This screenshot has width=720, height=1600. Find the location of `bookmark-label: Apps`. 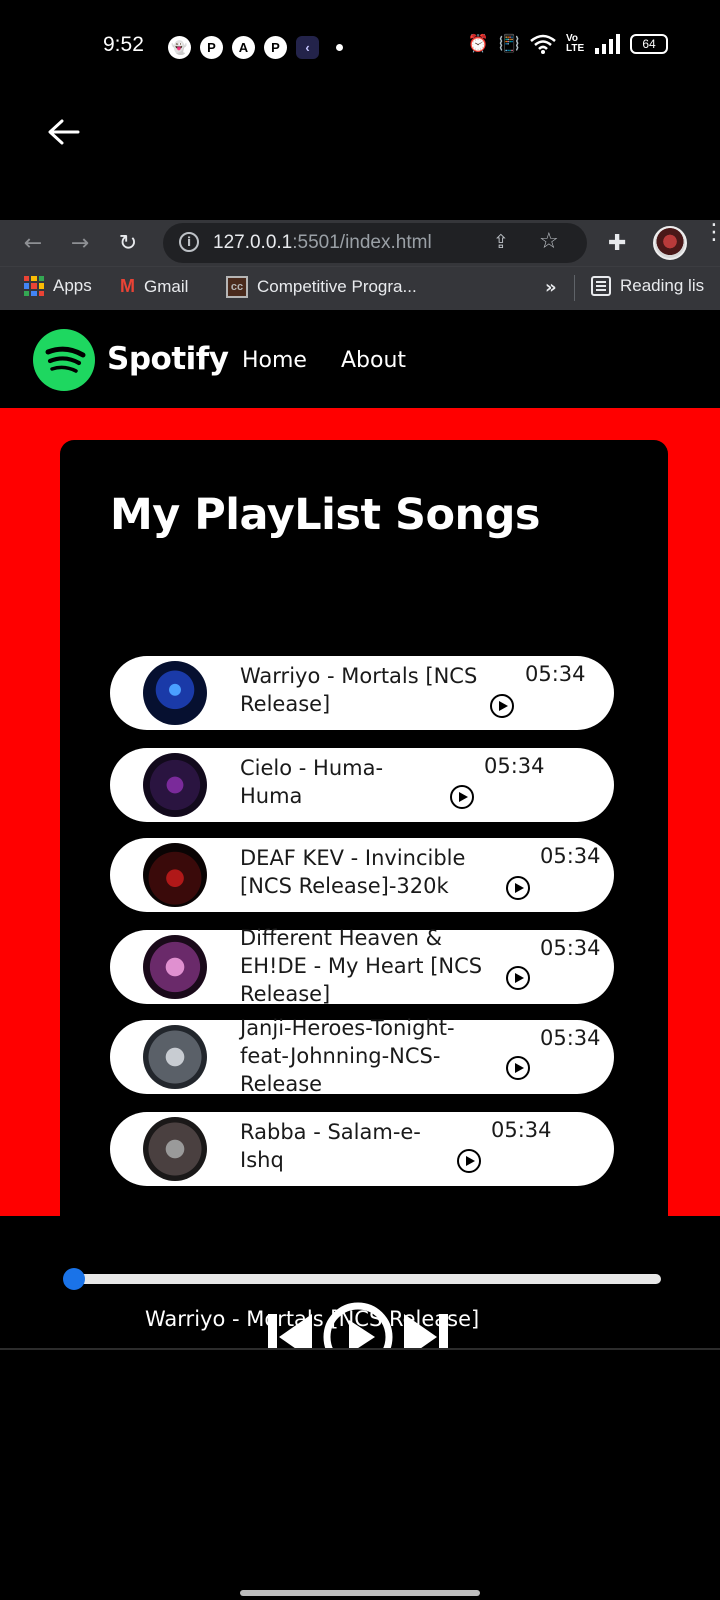

bookmark-label: Apps is located at coordinates (72, 285).